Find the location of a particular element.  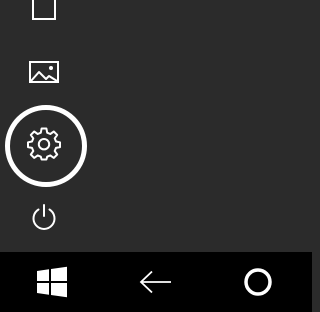

start-item-documents is located at coordinates (44, 18).